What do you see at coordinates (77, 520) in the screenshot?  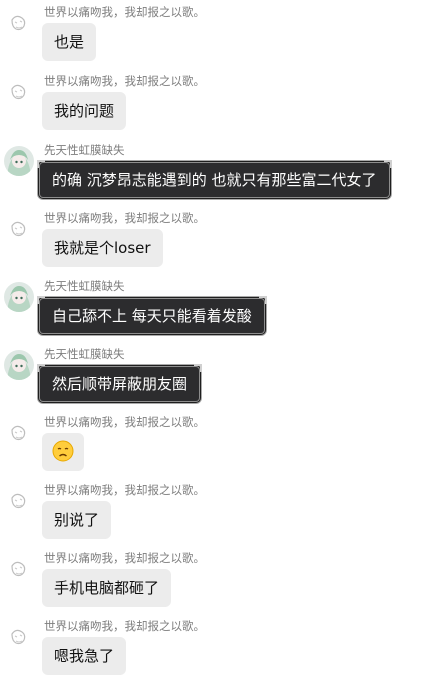 I see `message-bubble: 别说了` at bounding box center [77, 520].